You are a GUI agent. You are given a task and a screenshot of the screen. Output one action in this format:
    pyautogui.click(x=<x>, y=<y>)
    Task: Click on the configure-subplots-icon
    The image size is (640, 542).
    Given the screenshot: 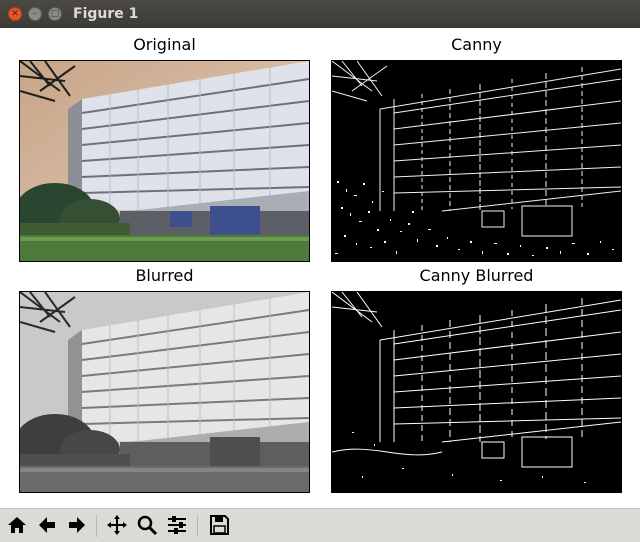 What is the action you would take?
    pyautogui.click(x=177, y=525)
    